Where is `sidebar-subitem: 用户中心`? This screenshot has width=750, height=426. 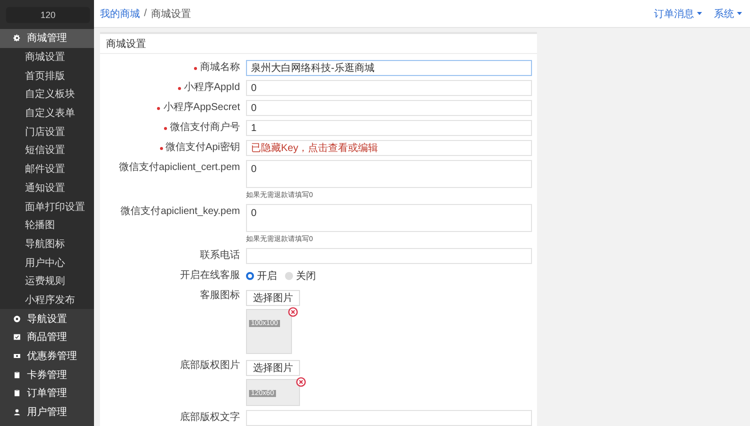 sidebar-subitem: 用户中心 is located at coordinates (47, 262).